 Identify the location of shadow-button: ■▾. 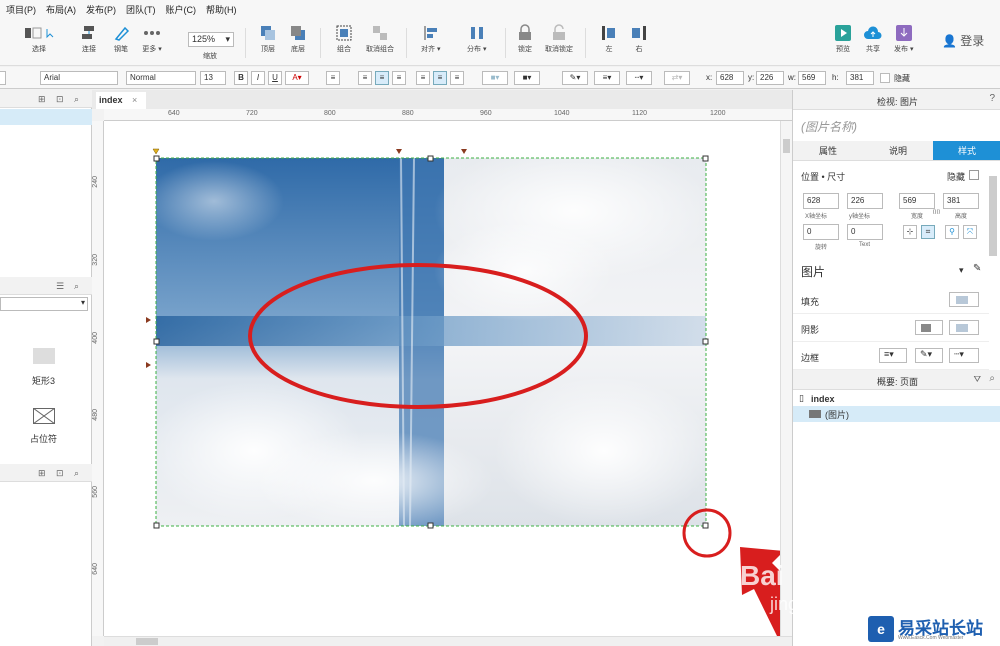
(527, 78).